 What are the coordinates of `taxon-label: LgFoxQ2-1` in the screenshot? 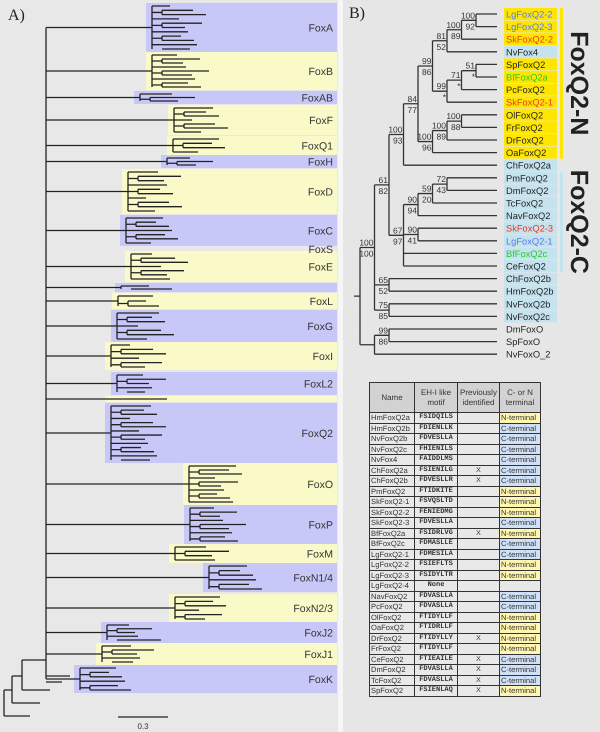 It's located at (529, 241).